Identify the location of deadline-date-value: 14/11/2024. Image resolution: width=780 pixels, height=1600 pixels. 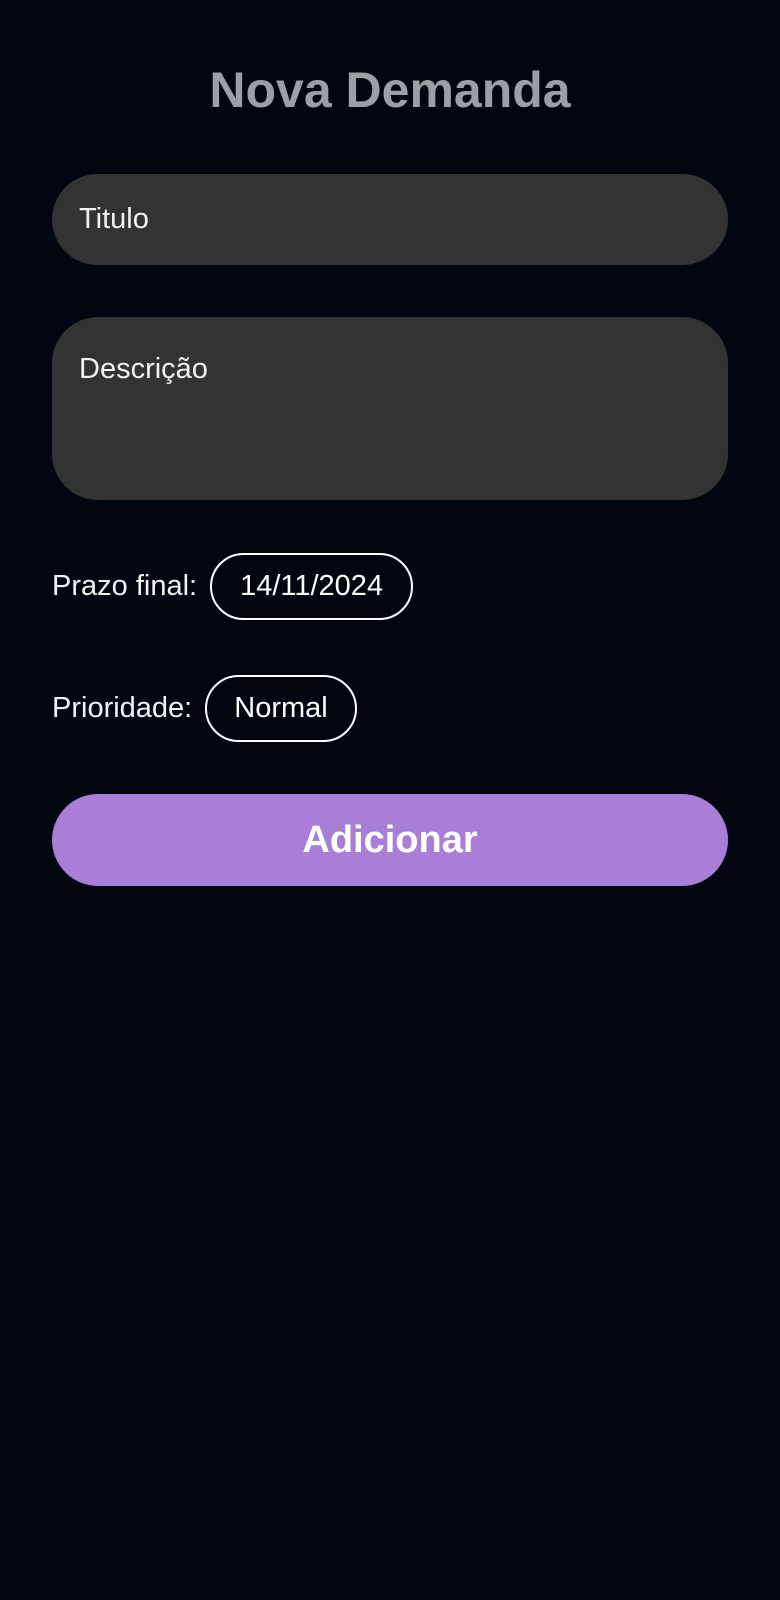
(312, 585).